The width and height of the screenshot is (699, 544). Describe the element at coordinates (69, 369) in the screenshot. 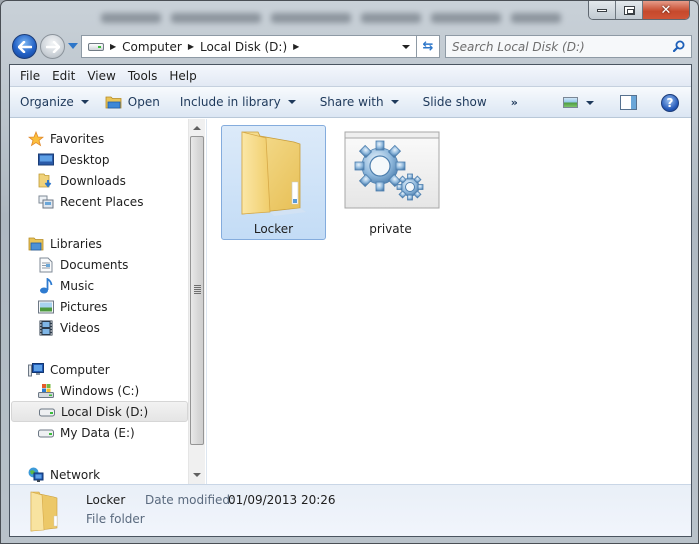

I see `sidebar-group-computer: Computer` at that location.